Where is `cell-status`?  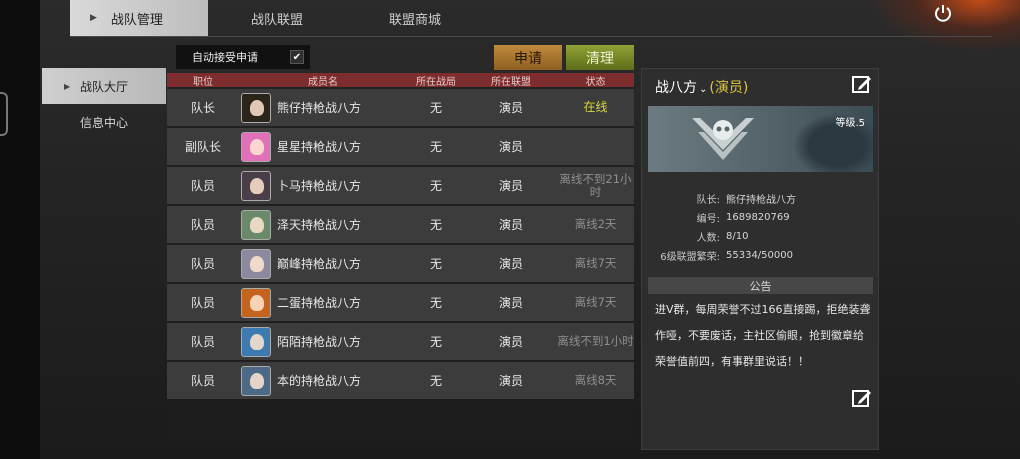
cell-status is located at coordinates (595, 146).